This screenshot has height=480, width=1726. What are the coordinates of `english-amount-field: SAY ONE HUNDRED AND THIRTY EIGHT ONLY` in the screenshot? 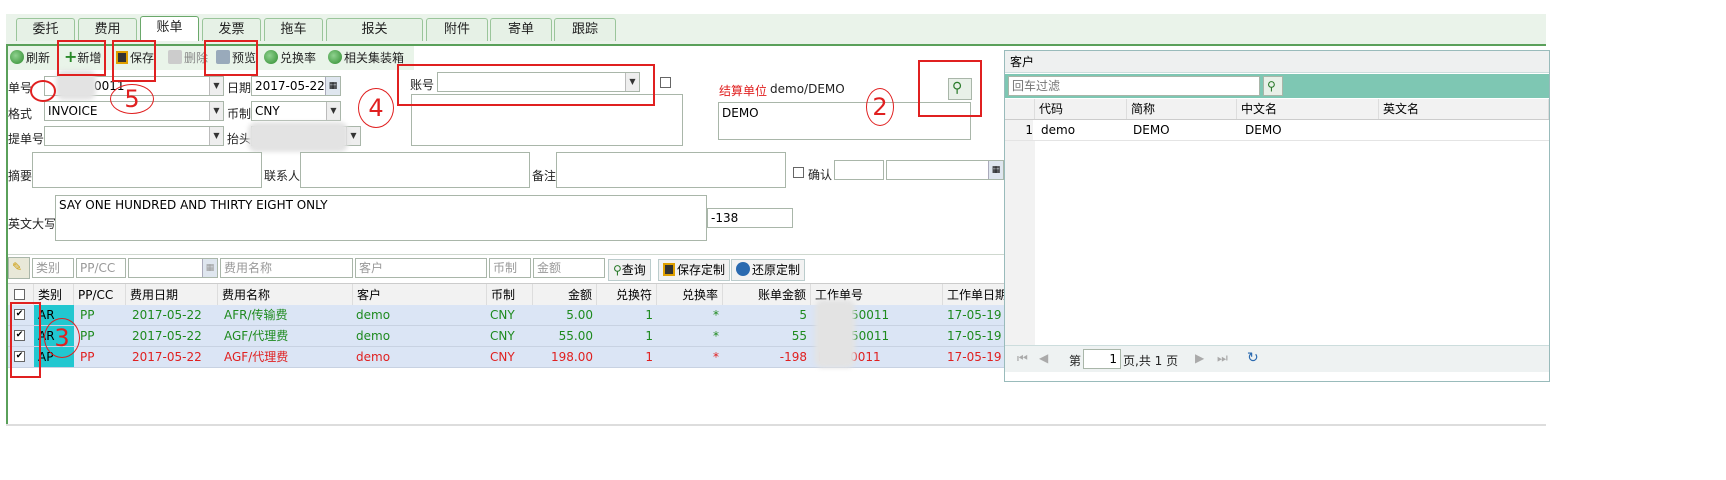 It's located at (381, 218).